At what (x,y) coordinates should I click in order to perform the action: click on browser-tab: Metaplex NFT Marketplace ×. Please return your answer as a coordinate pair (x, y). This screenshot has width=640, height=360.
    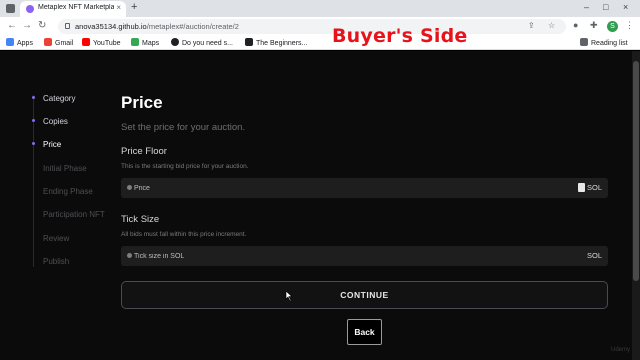
    Looking at the image, I should click on (73, 9).